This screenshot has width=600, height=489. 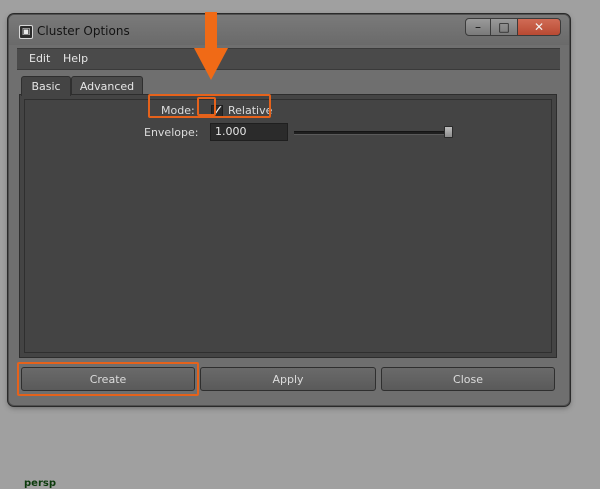 I want to click on mode-relative-label: Relative, so click(x=250, y=110).